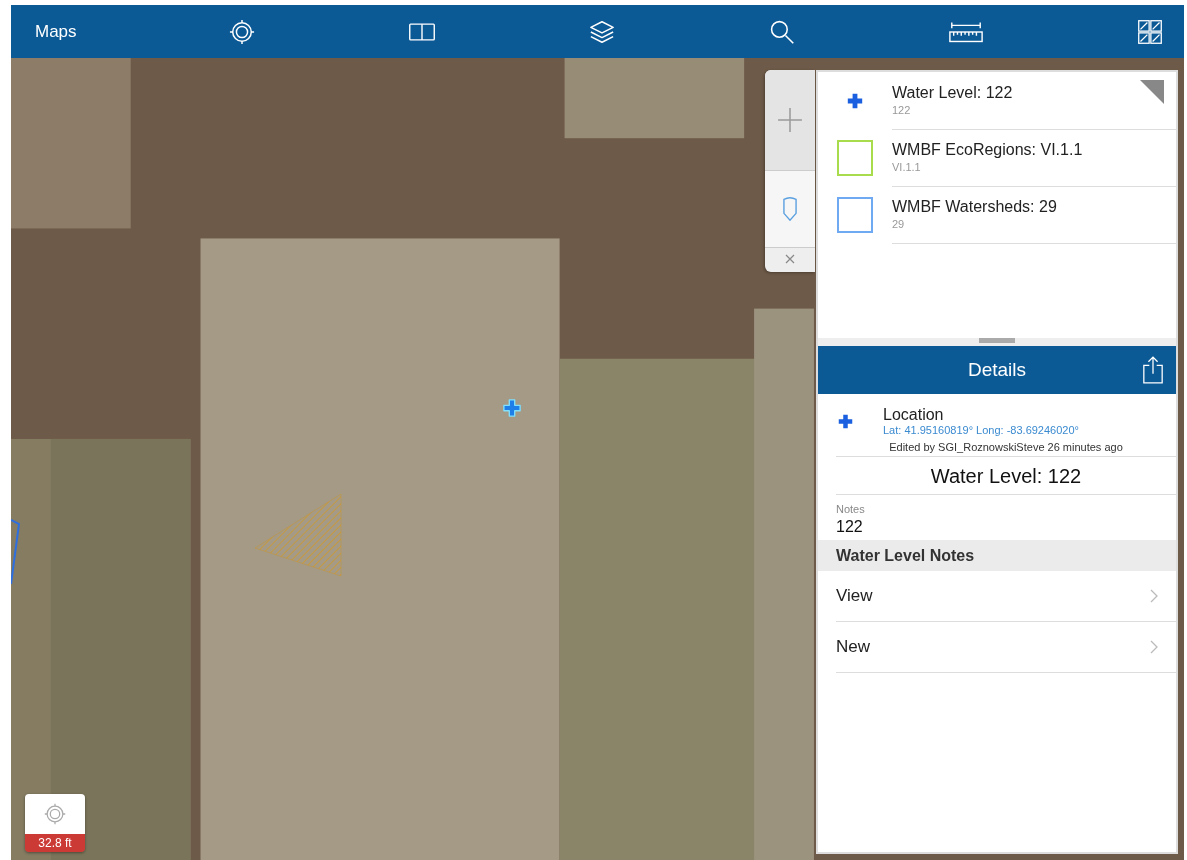 The image size is (1187, 860). What do you see at coordinates (952, 93) in the screenshot?
I see `result-title: Water Level: 122` at bounding box center [952, 93].